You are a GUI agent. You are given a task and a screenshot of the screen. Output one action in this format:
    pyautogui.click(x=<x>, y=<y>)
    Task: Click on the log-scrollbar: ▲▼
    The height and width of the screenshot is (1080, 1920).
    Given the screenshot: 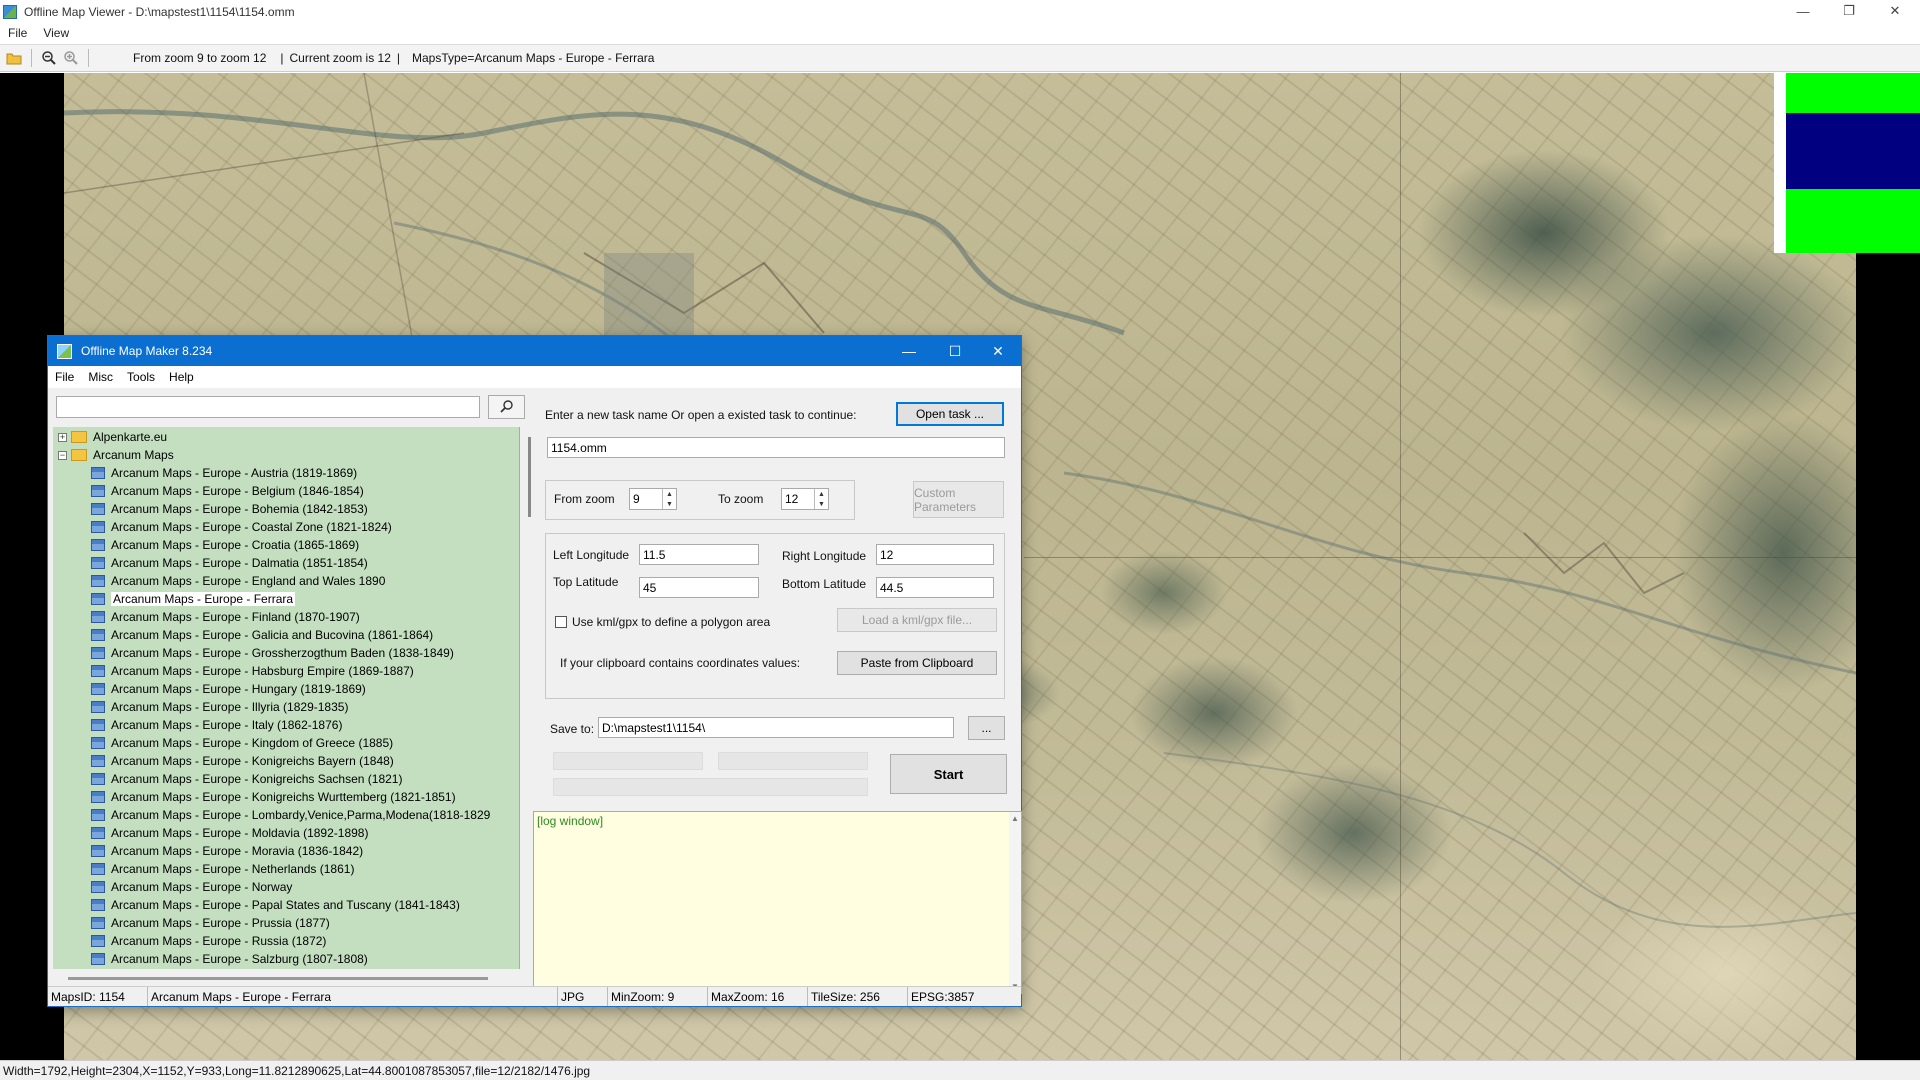 What is the action you would take?
    pyautogui.click(x=1015, y=902)
    